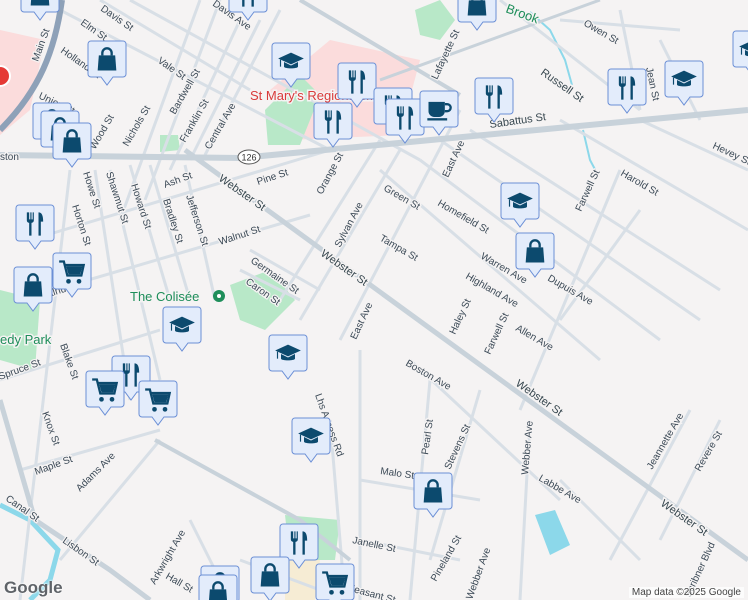 This screenshot has width=748, height=600. What do you see at coordinates (96, 472) in the screenshot?
I see `street-label-adams-ave: Adams Ave` at bounding box center [96, 472].